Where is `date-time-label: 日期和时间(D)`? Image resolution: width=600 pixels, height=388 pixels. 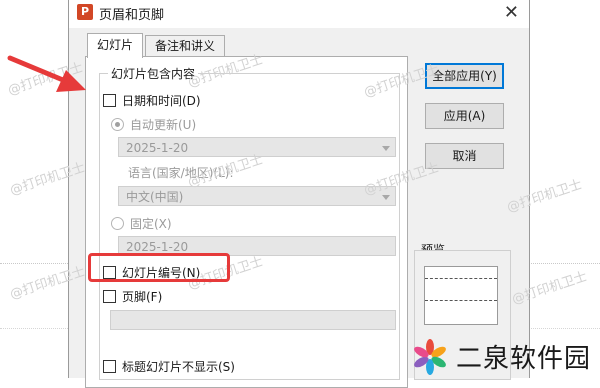 date-time-label: 日期和时间(D) is located at coordinates (161, 101).